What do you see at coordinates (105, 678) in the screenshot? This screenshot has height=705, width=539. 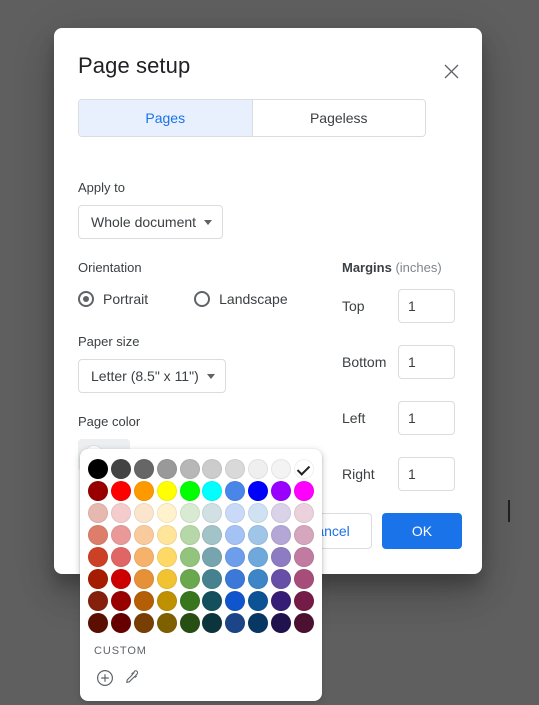 I see `plus-circle-icon` at bounding box center [105, 678].